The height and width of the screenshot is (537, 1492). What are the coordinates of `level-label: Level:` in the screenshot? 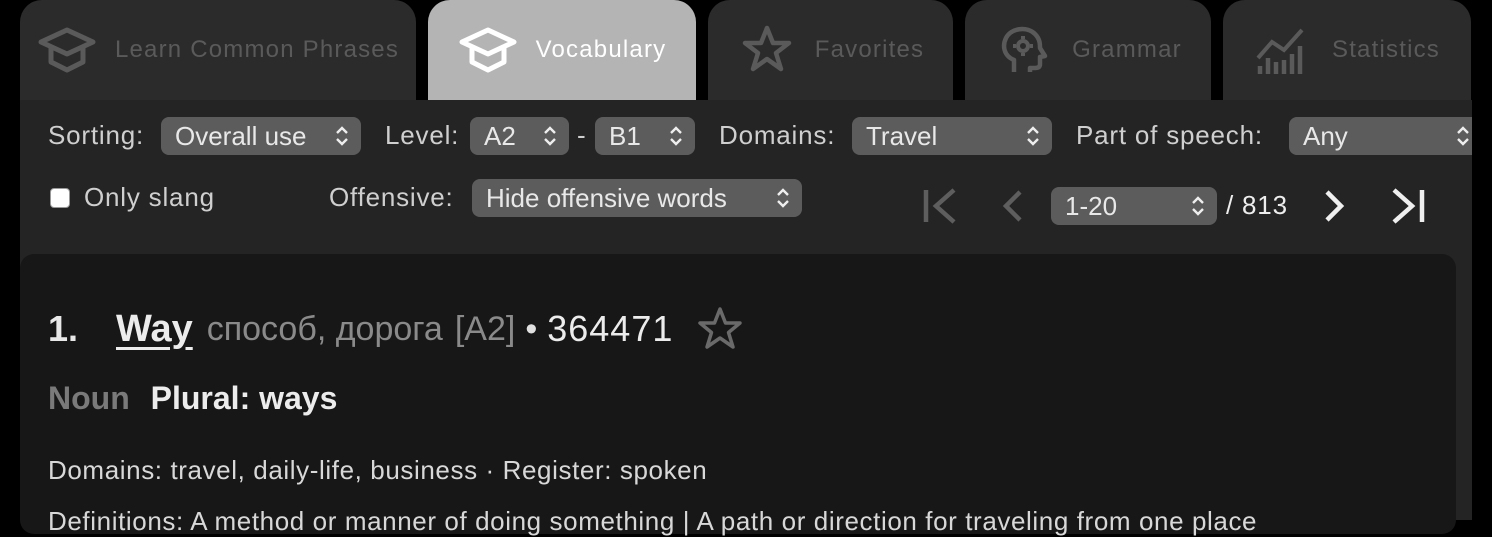 It's located at (422, 135).